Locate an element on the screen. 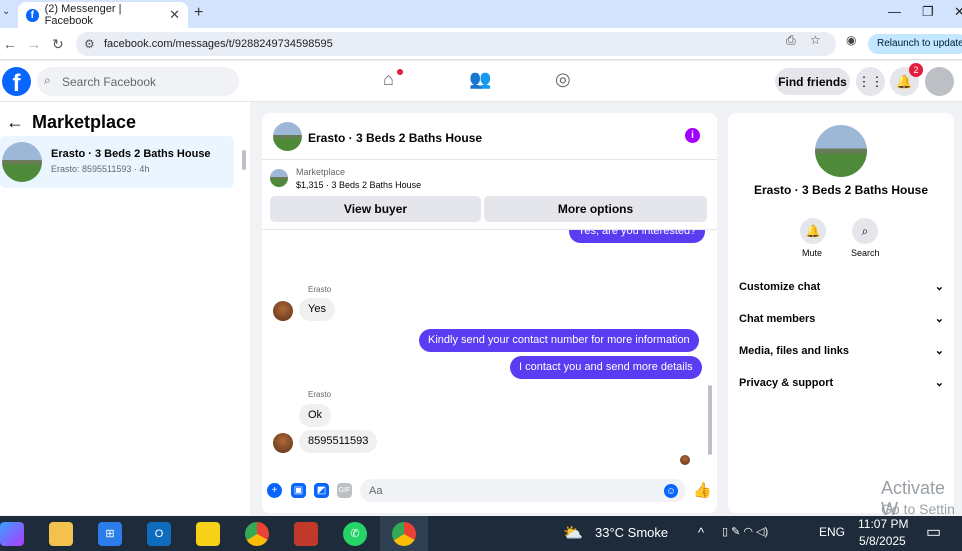  message-input: Aa is located at coordinates (523, 490).